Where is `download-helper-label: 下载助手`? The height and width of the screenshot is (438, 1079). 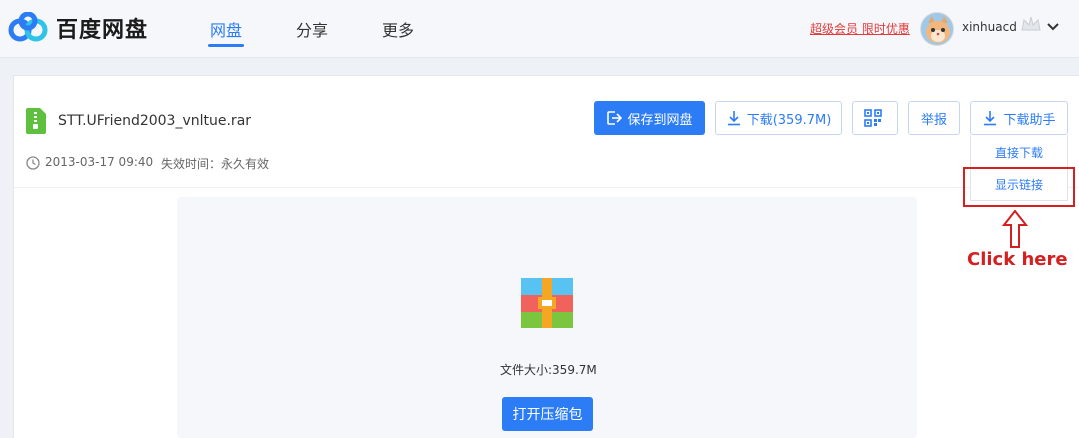 download-helper-label: 下载助手 is located at coordinates (1029, 120).